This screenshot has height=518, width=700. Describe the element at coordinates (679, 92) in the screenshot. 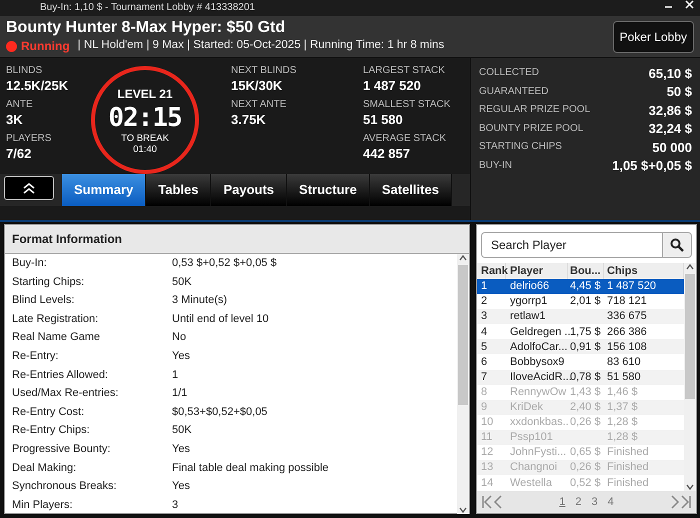

I see `prize-value: 50 $` at that location.